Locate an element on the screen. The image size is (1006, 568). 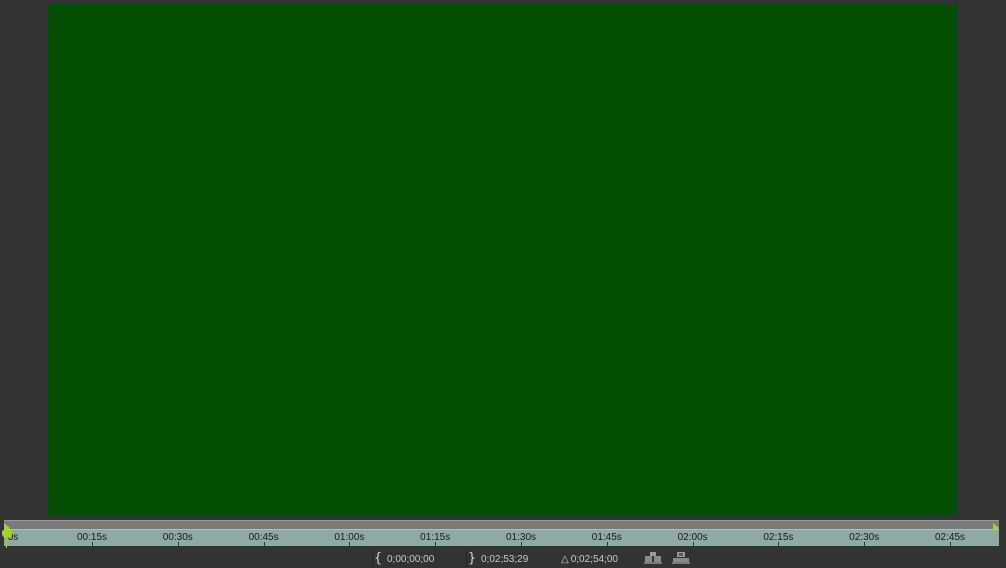
out-point-field: } 0;02;53;29 is located at coordinates (497, 559).